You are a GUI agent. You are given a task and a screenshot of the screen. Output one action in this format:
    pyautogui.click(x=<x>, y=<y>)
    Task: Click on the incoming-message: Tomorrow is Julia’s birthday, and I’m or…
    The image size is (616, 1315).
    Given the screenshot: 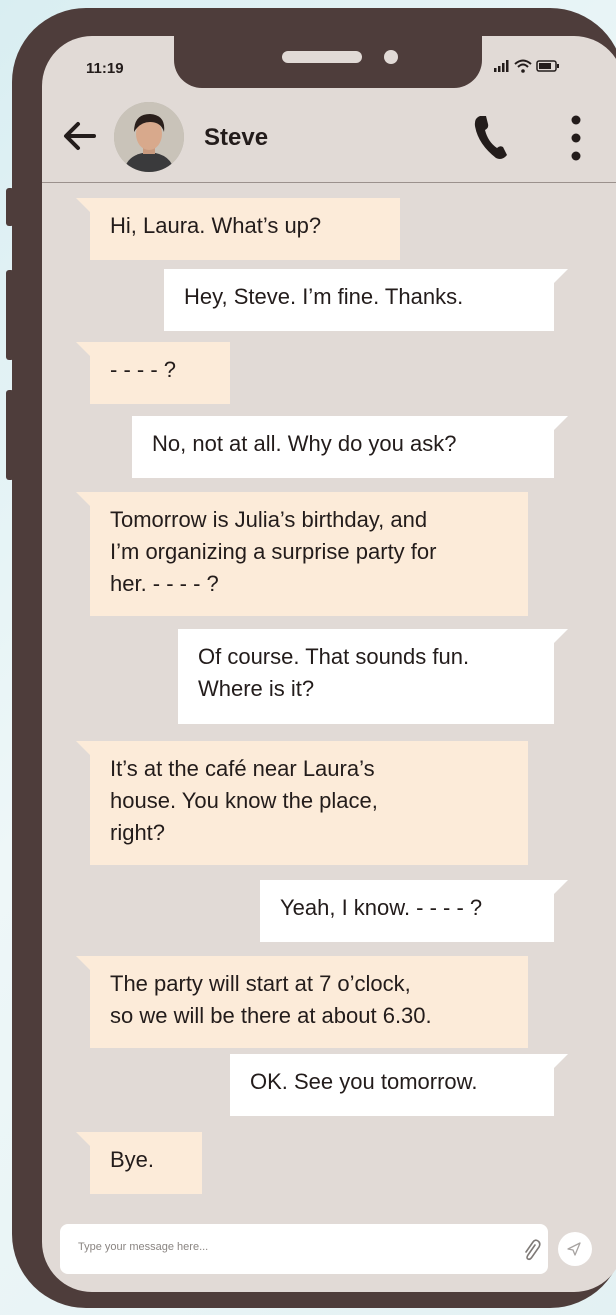 What is the action you would take?
    pyautogui.click(x=302, y=554)
    